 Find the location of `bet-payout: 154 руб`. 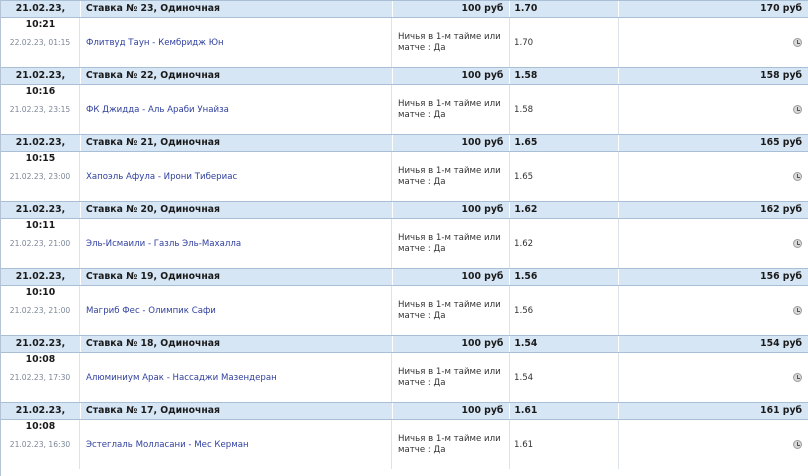

bet-payout: 154 руб is located at coordinates (781, 343).